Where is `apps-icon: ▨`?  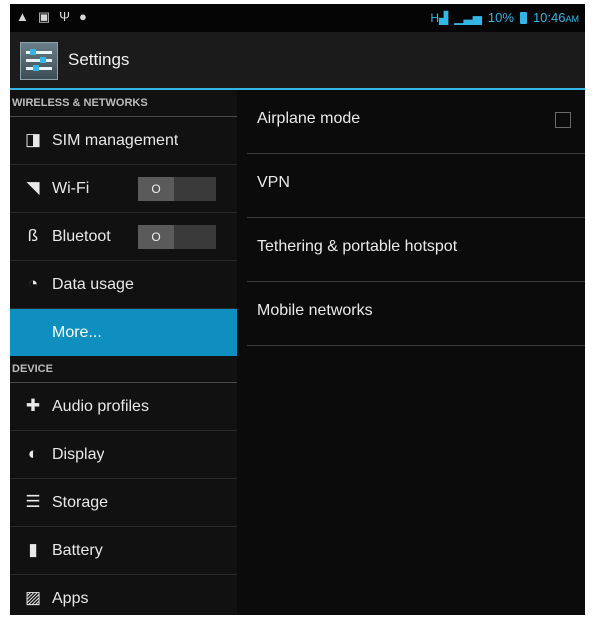 apps-icon: ▨ is located at coordinates (33, 597).